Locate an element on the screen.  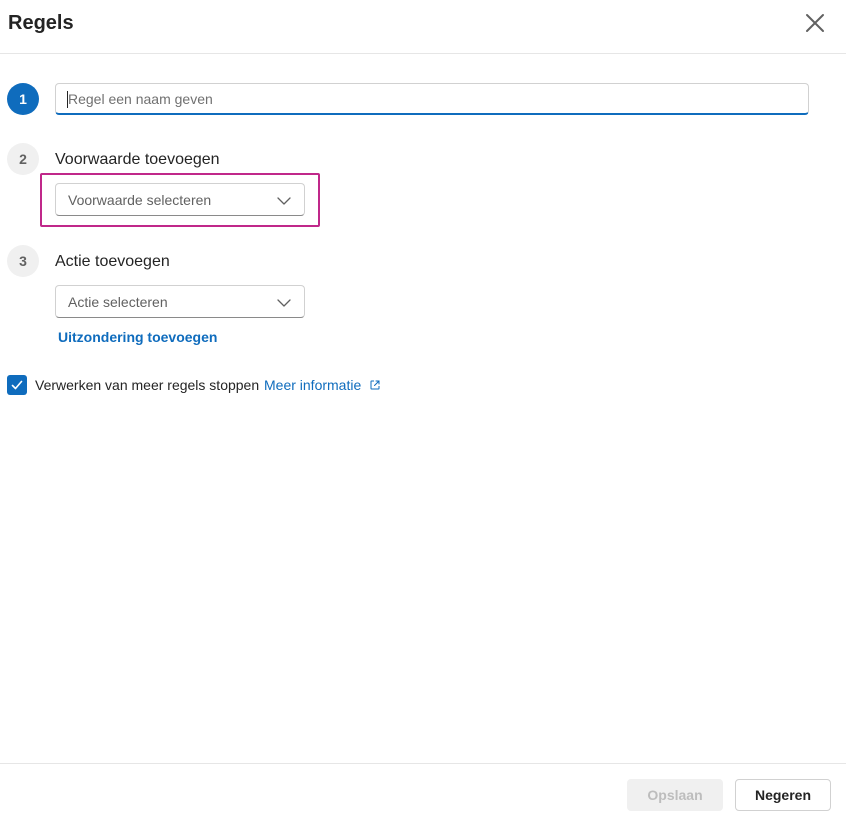
more-info-link: Meer informatie is located at coordinates (312, 385).